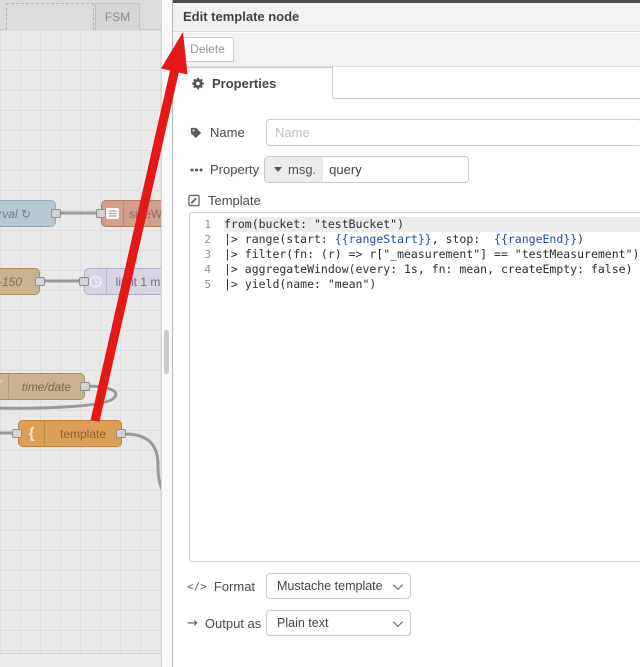 The width and height of the screenshot is (640, 667). I want to click on delete-button: Delete, so click(207, 49).